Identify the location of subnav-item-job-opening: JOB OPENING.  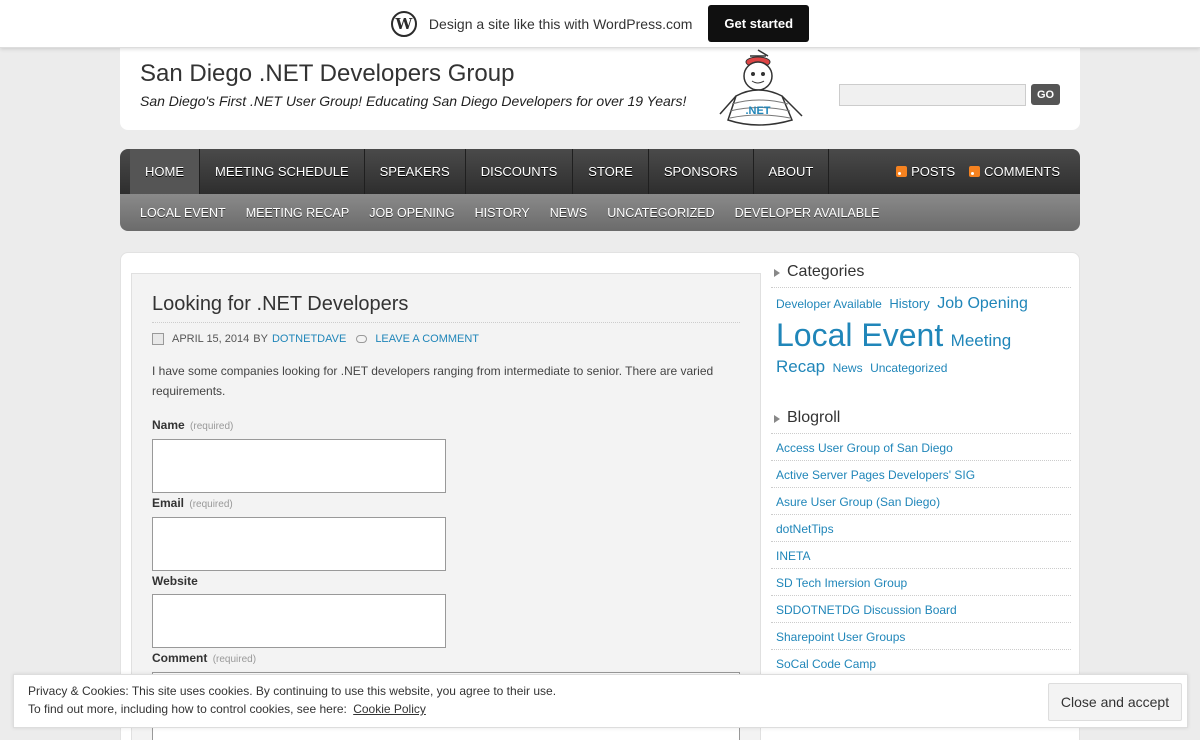
(411, 213).